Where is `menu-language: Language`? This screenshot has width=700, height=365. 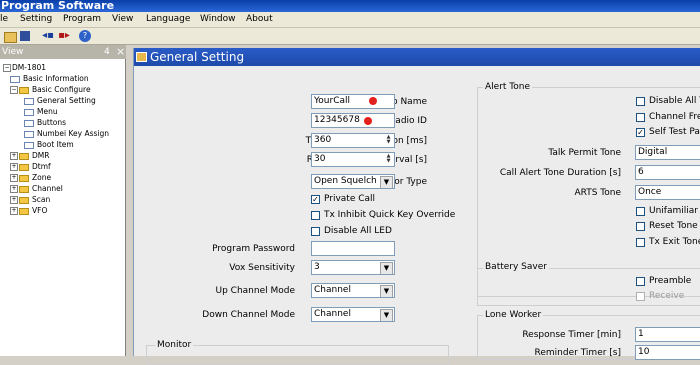
menu-language: Language is located at coordinates (168, 19).